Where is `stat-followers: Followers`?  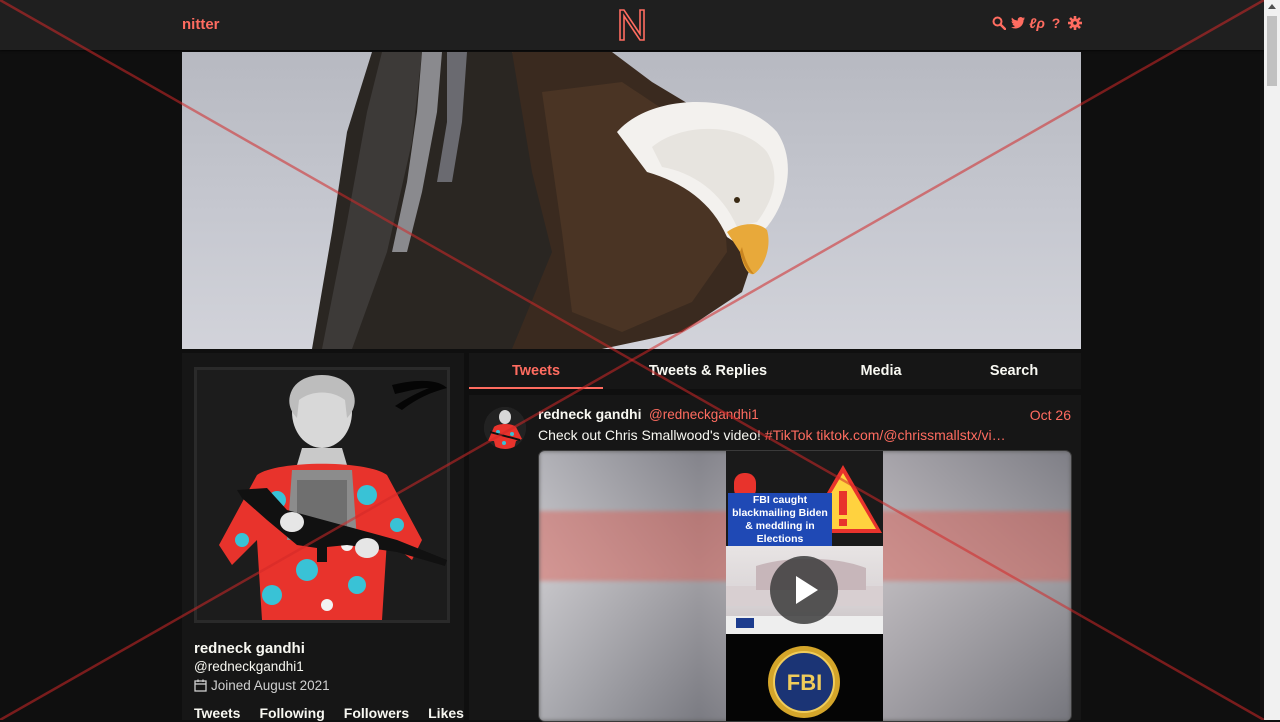 stat-followers: Followers is located at coordinates (376, 713).